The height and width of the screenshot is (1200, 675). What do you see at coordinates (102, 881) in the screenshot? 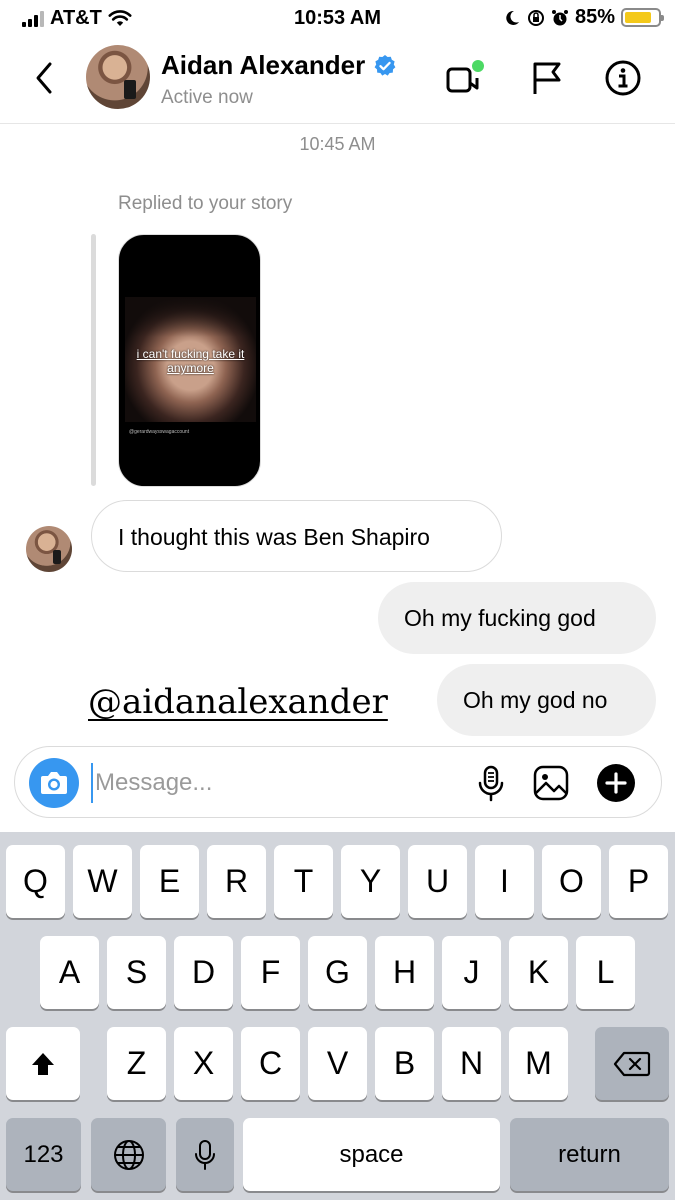
I see `key-w: W` at bounding box center [102, 881].